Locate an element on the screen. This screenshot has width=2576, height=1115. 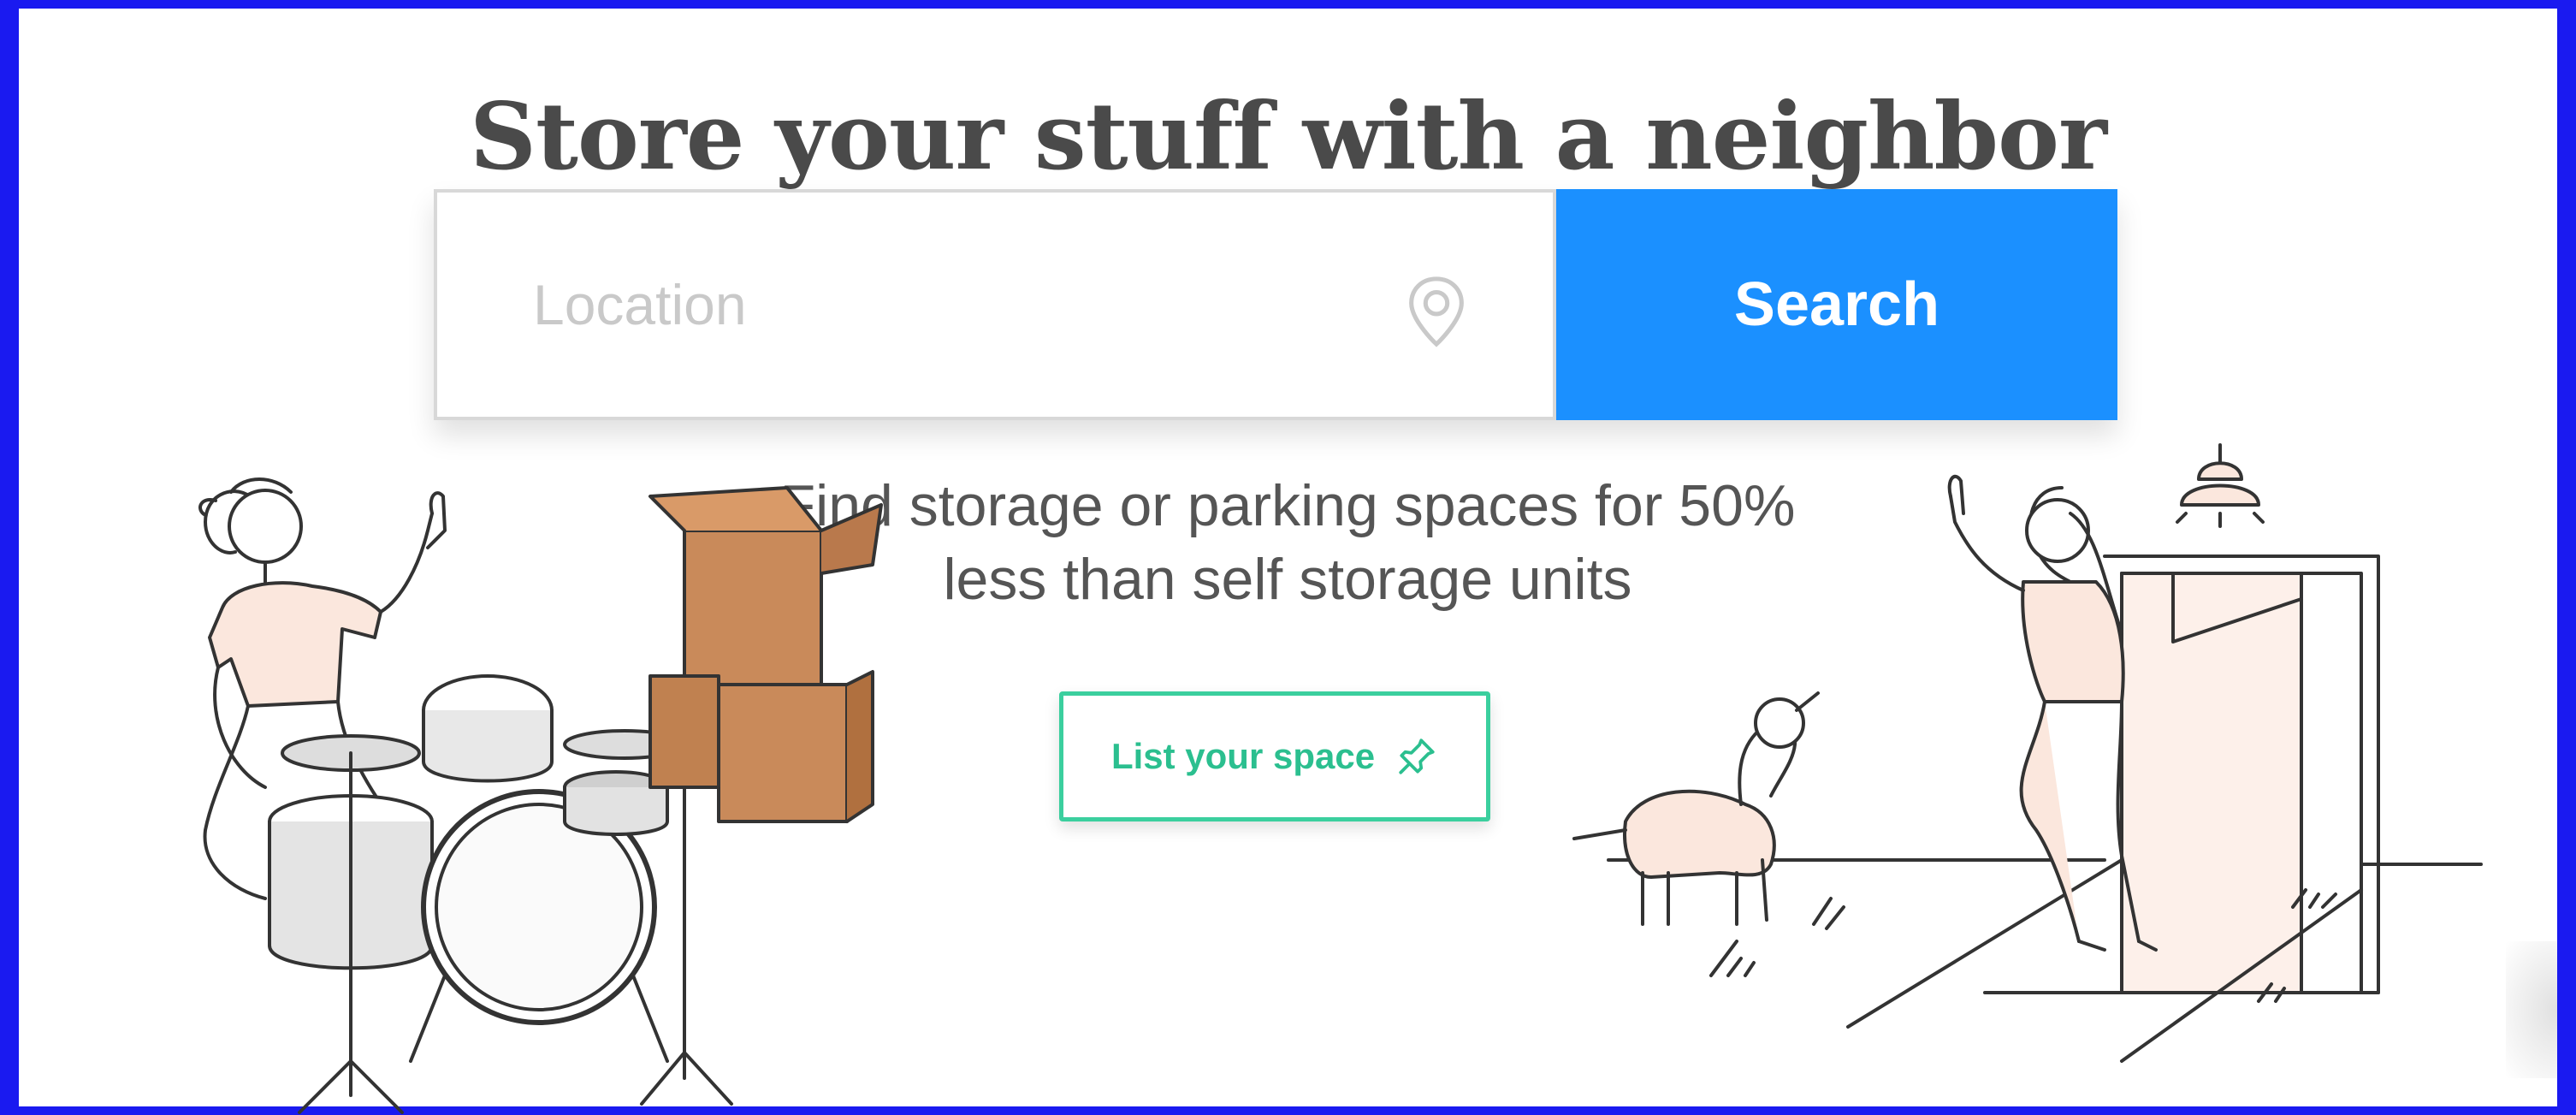
location-field is located at coordinates (995, 304).